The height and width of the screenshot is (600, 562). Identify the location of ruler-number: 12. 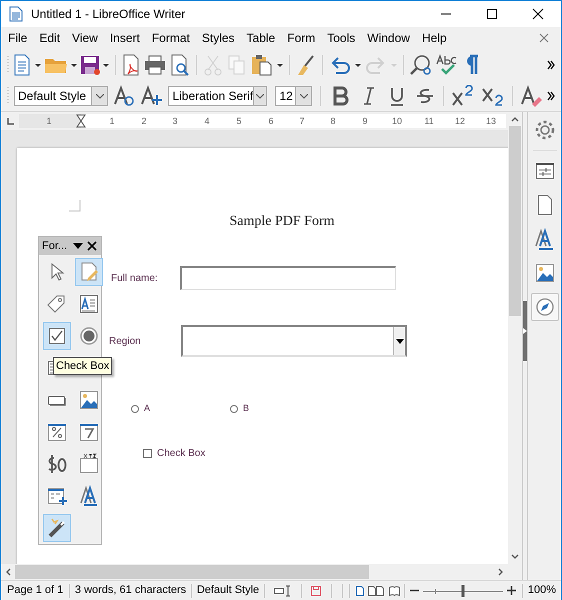
(460, 121).